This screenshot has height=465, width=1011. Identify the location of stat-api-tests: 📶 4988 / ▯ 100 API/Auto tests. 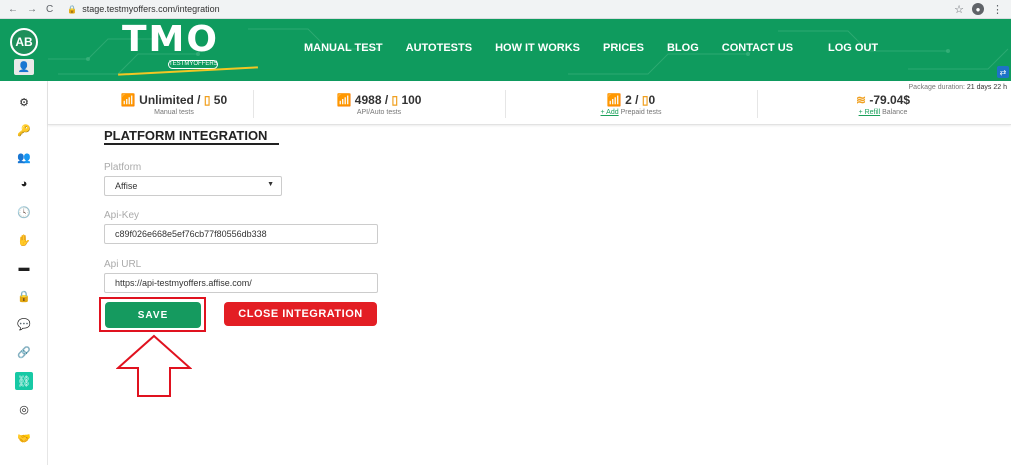
(379, 103).